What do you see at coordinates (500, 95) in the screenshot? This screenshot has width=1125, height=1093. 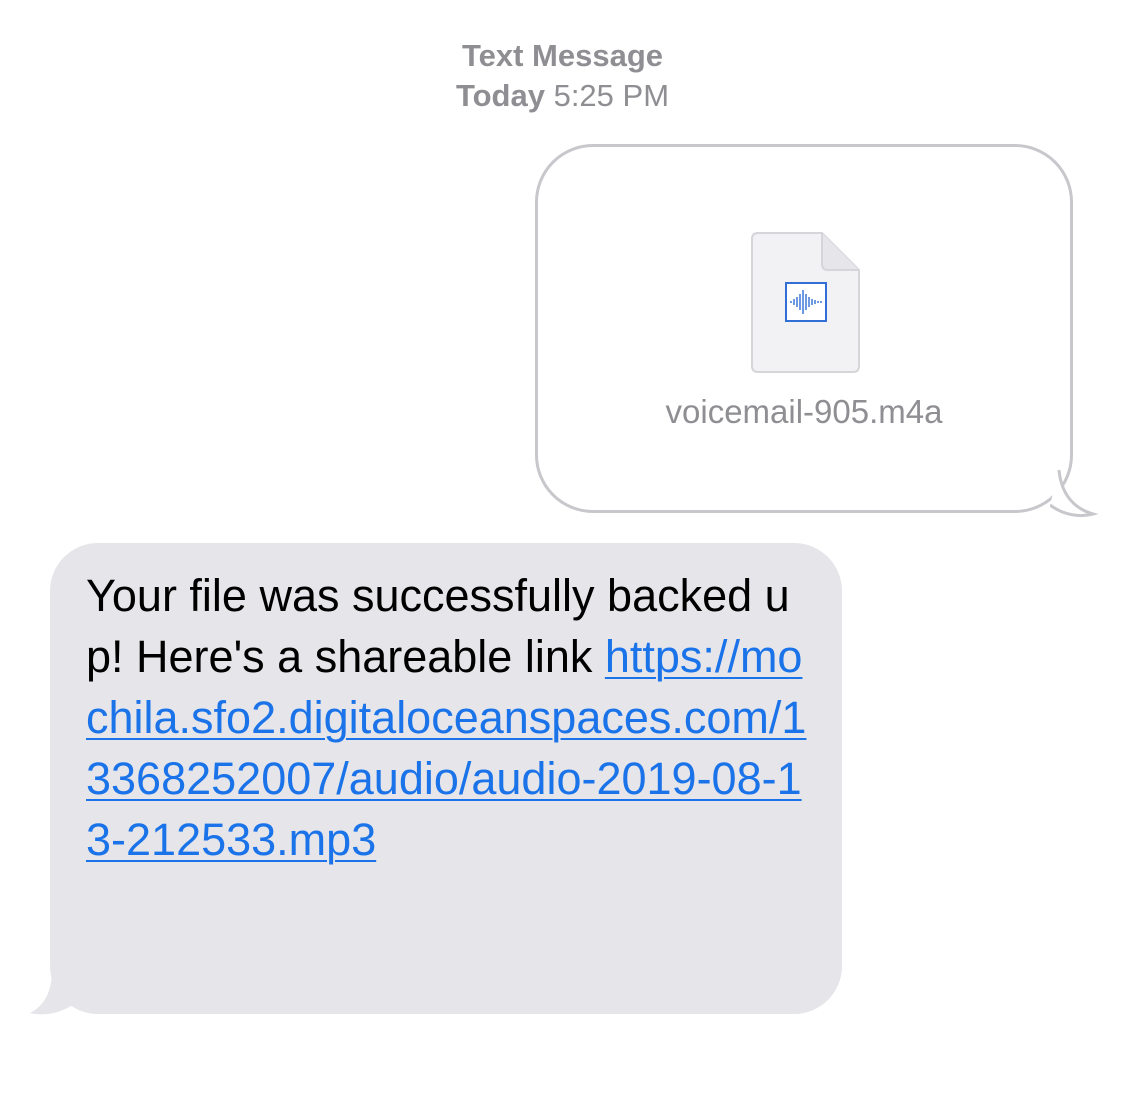 I see `timestamp-day: Today` at bounding box center [500, 95].